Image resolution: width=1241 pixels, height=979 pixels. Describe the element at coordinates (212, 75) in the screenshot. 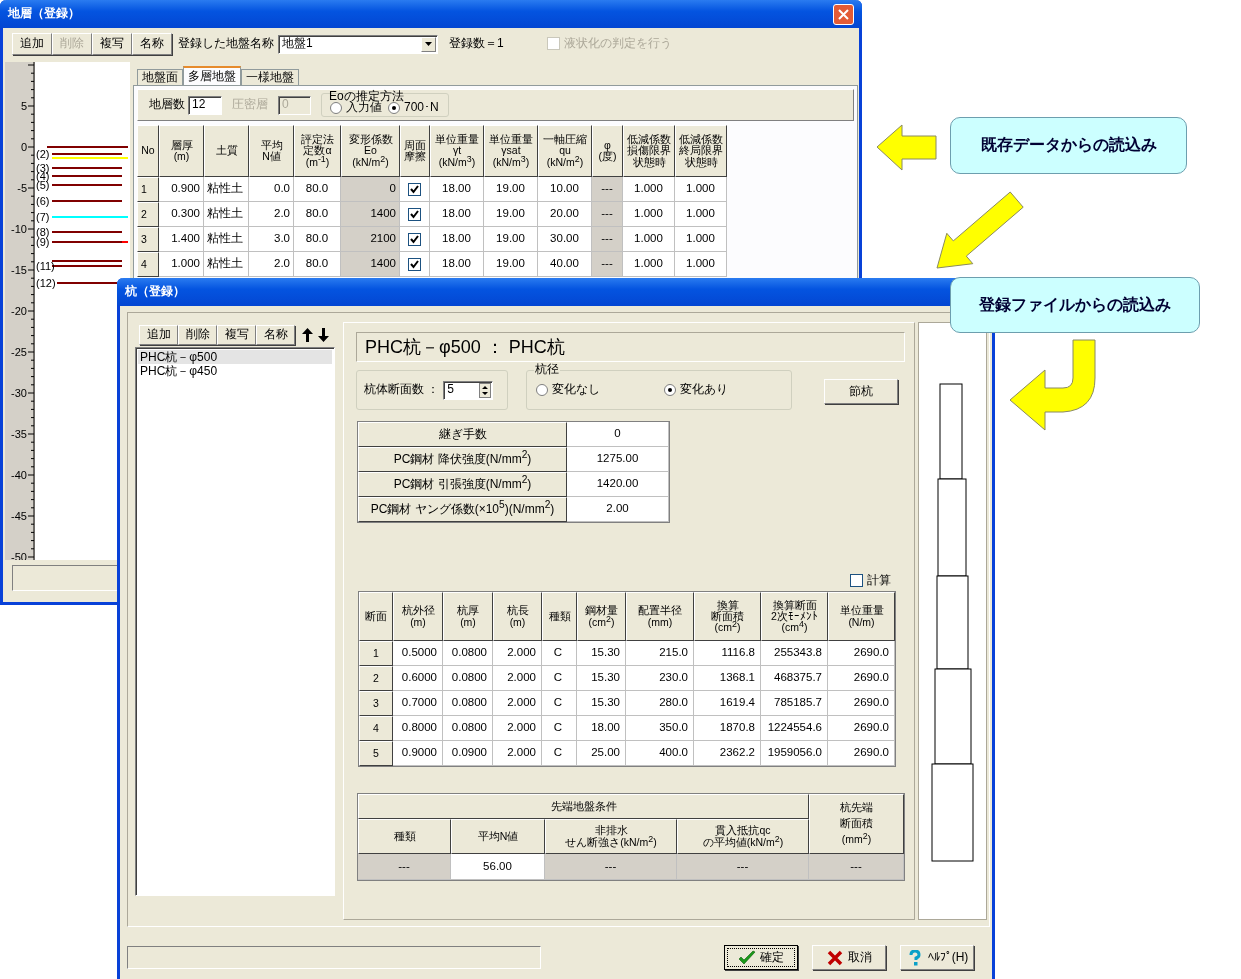

I see `tab: 多層地盤` at that location.